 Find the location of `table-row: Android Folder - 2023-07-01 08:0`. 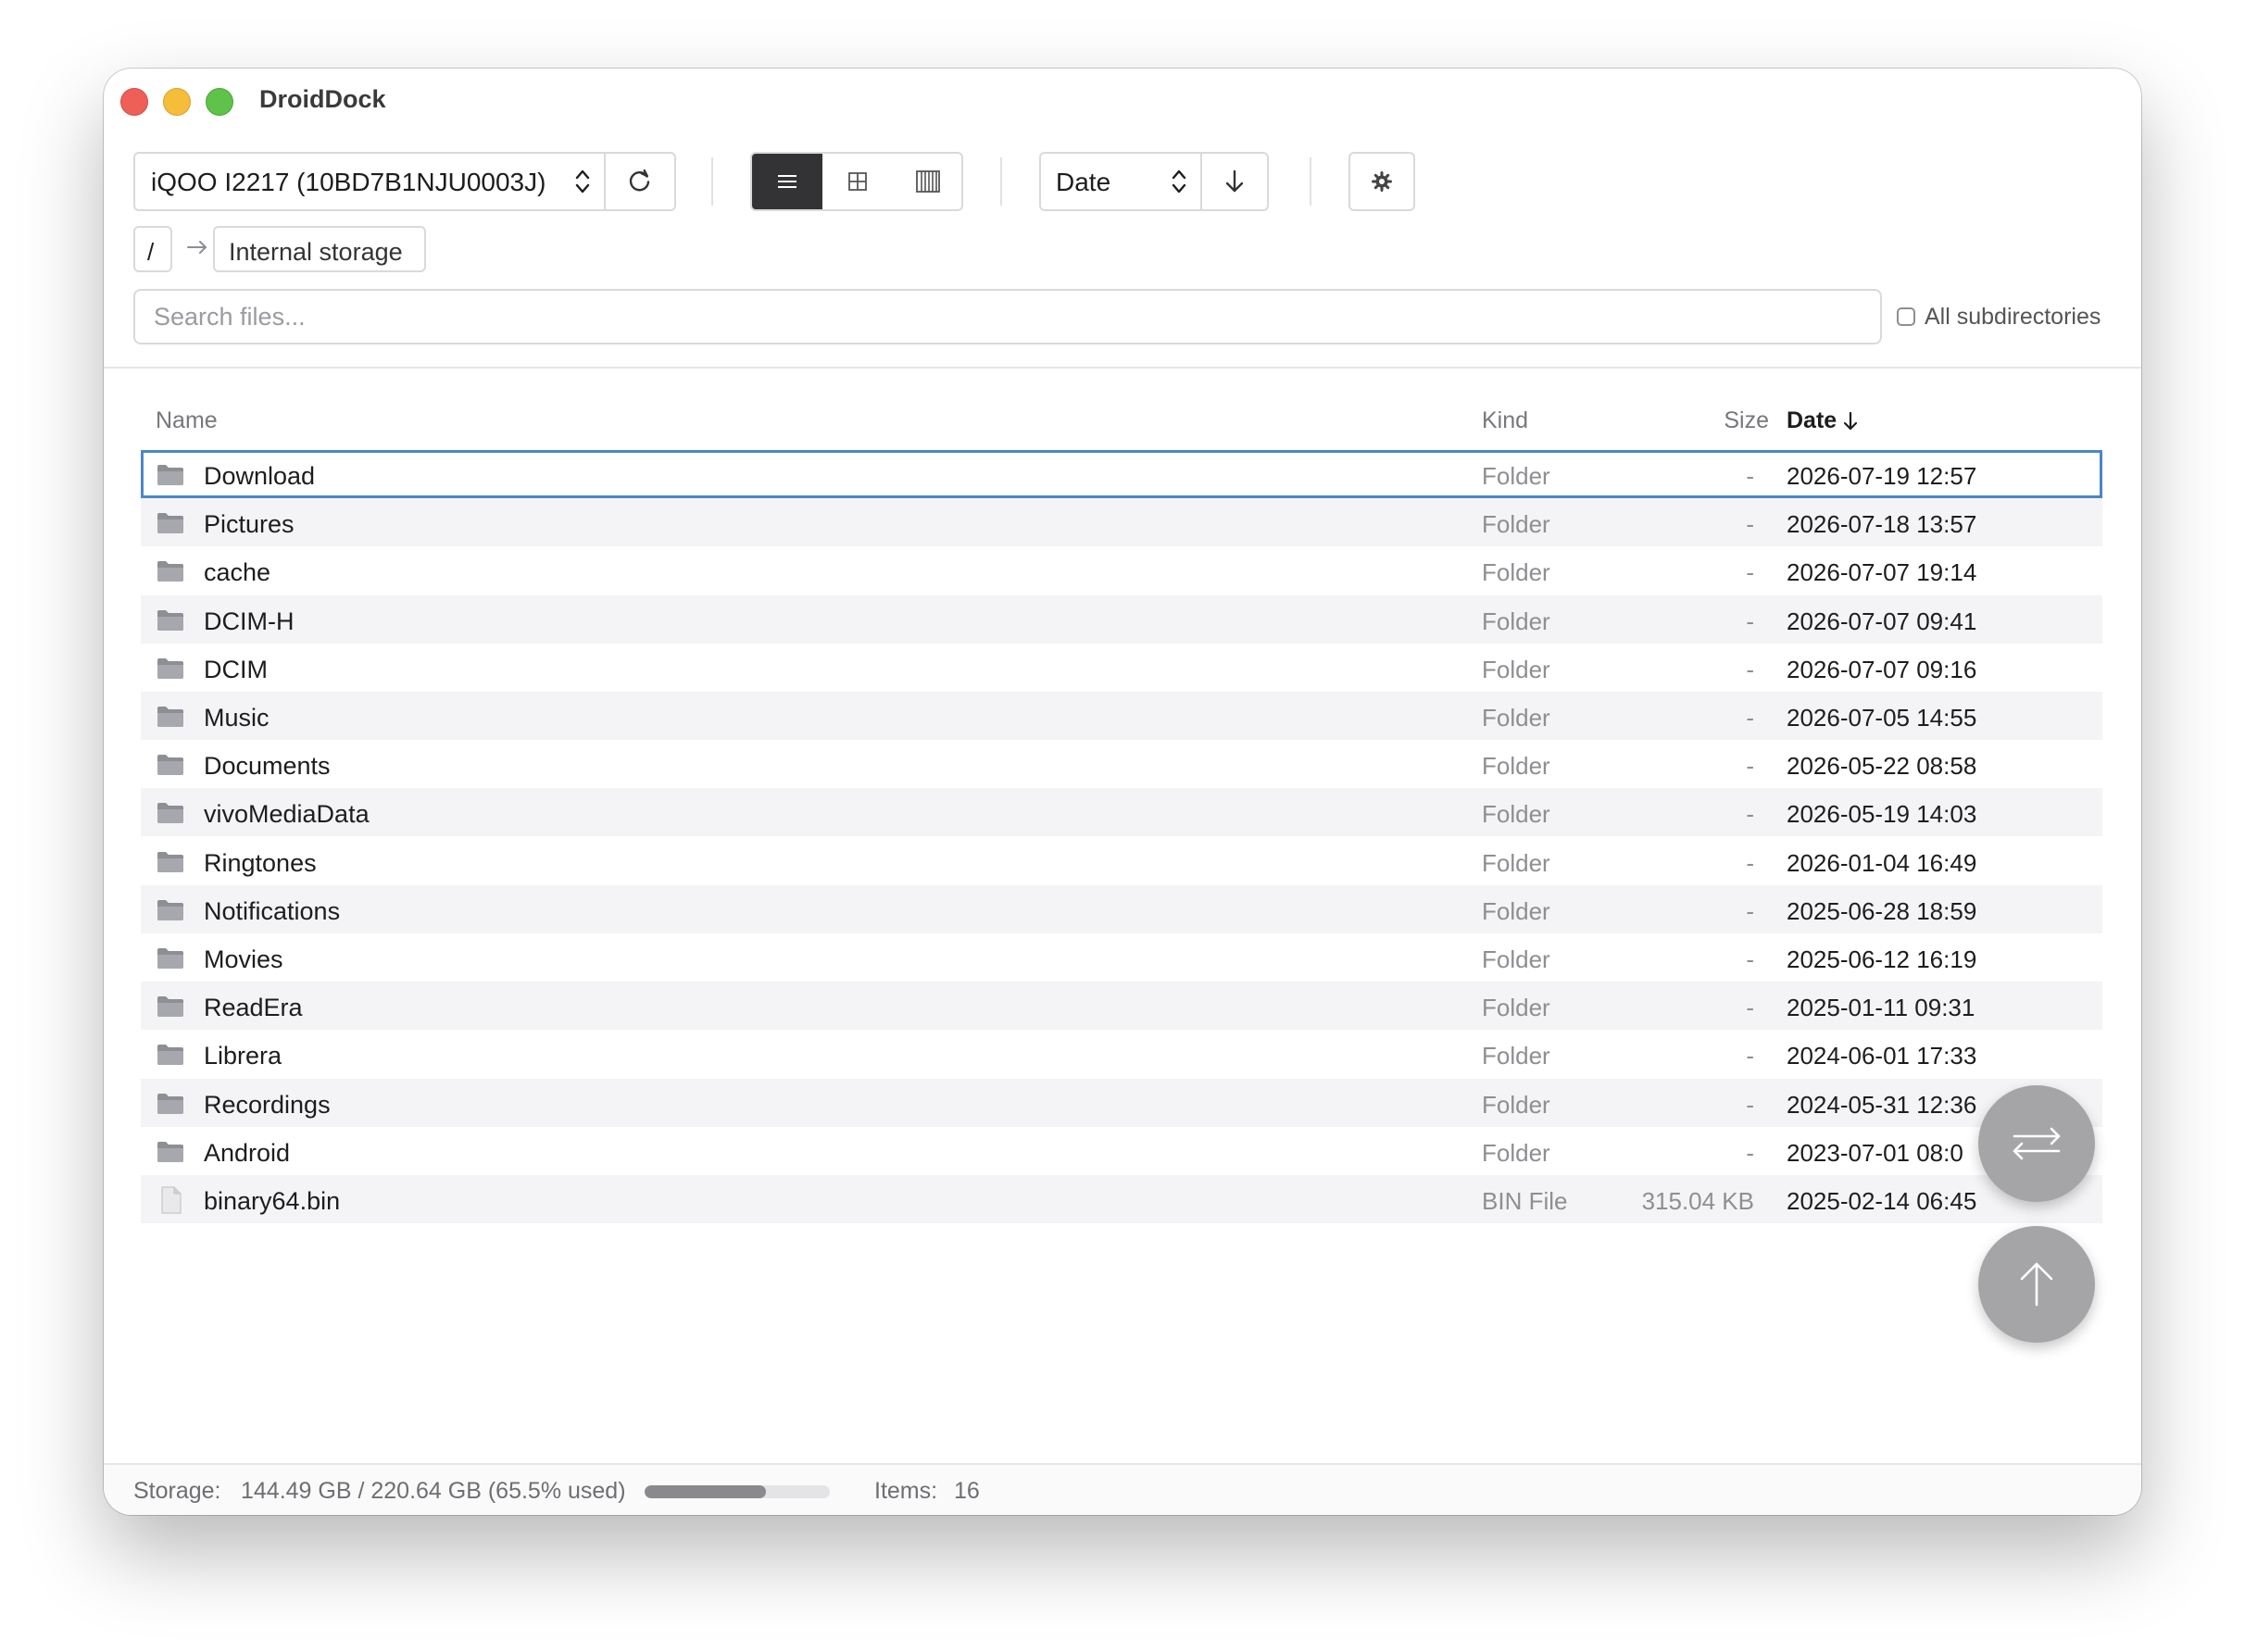

table-row: Android Folder - 2023-07-01 08:0 is located at coordinates (1121, 1151).